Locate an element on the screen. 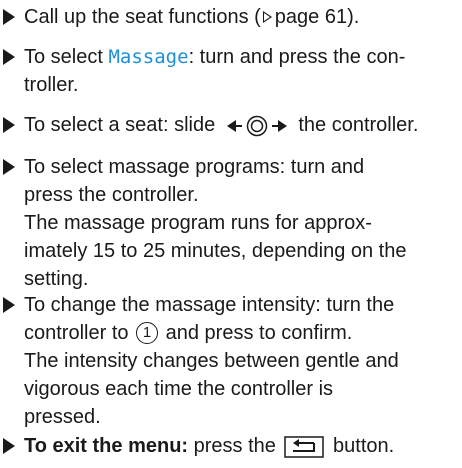 The height and width of the screenshot is (468, 462). step-text: To select is located at coordinates (66, 57).